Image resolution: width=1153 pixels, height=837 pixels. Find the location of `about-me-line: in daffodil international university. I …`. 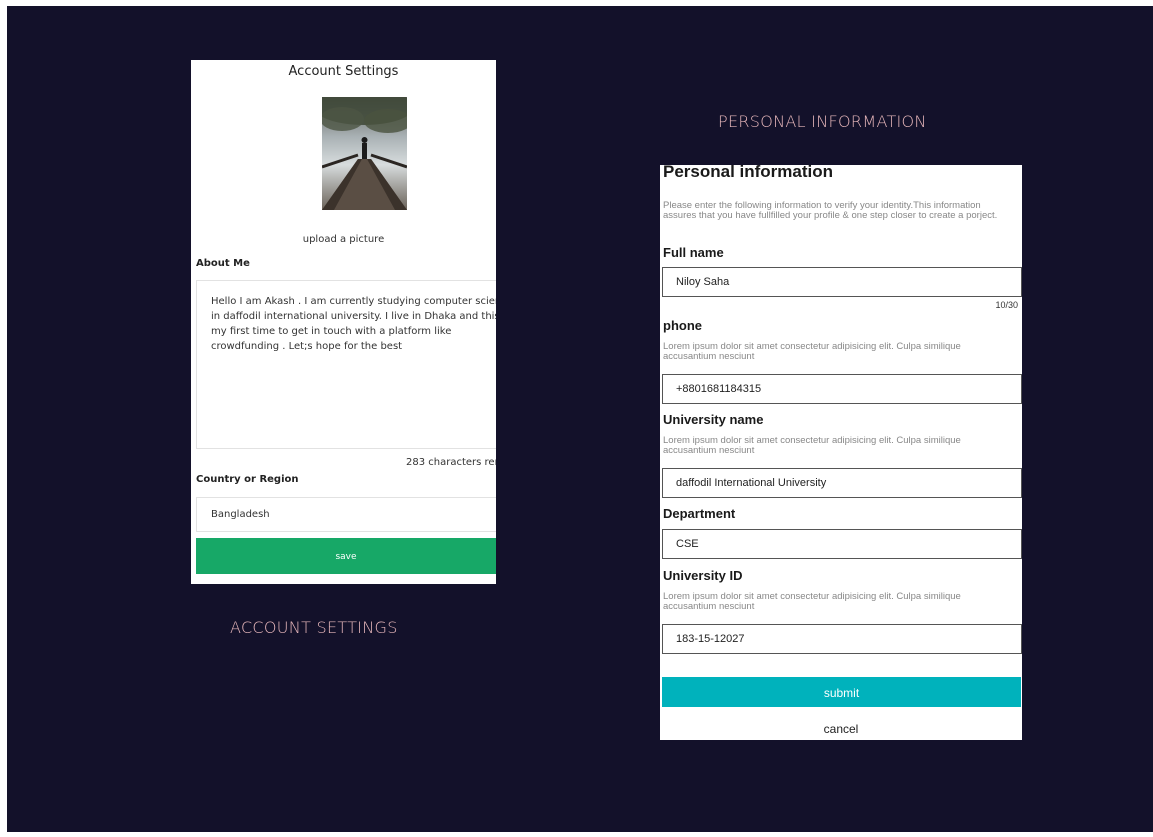

about-me-line: in daffodil international university. I … is located at coordinates (353, 316).